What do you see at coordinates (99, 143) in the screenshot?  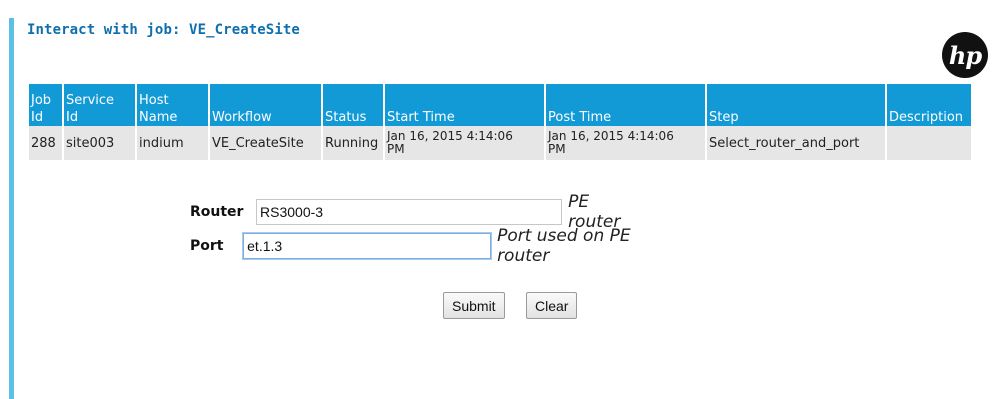 I see `cell-service-id: site003` at bounding box center [99, 143].